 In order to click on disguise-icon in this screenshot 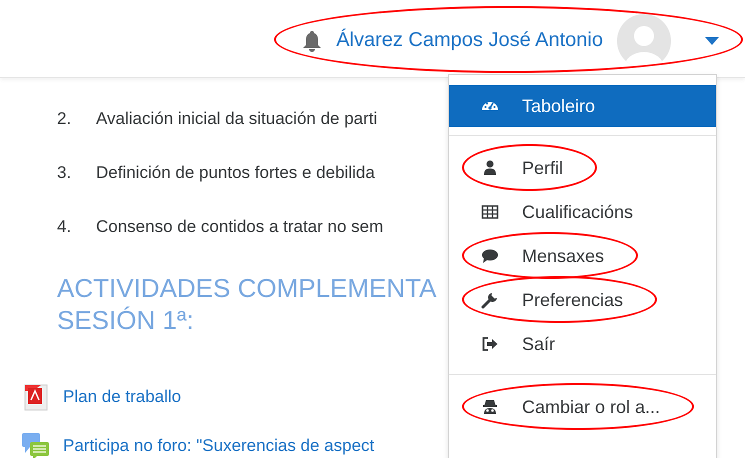, I will do `click(490, 407)`.